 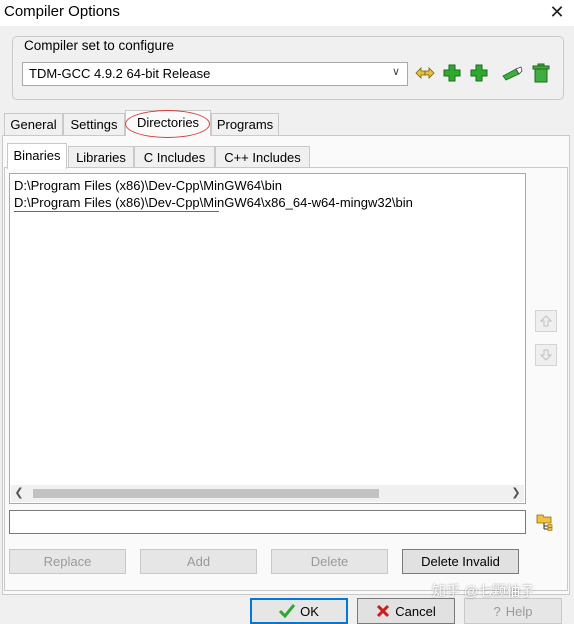 I want to click on delete-compiler-button, so click(x=541, y=73).